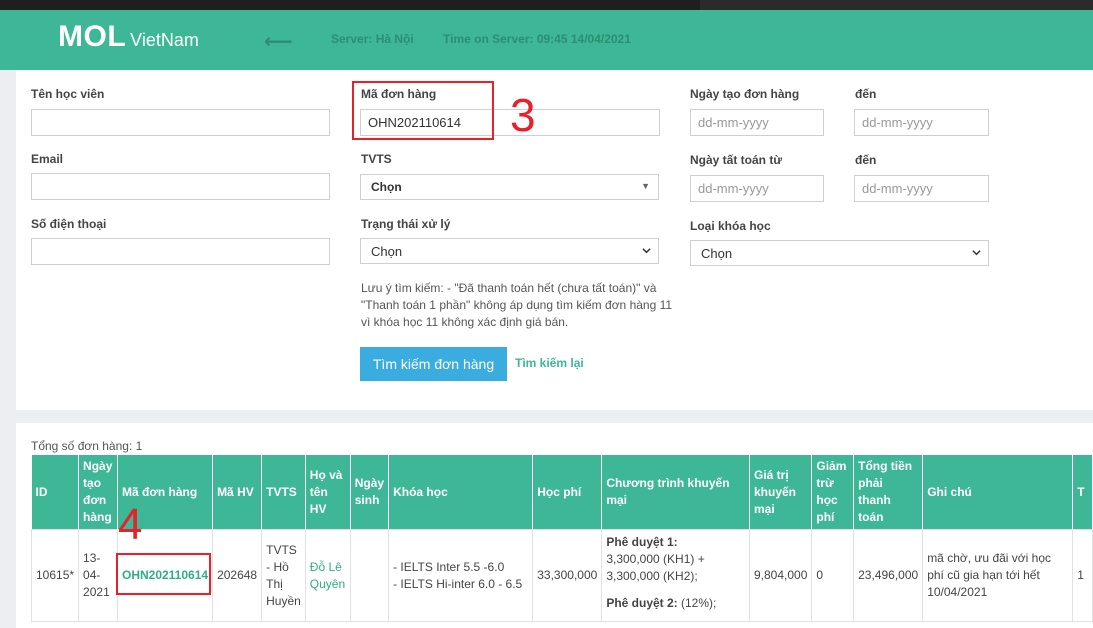  Describe the element at coordinates (369, 575) in the screenshot. I see `cell-dob` at that location.